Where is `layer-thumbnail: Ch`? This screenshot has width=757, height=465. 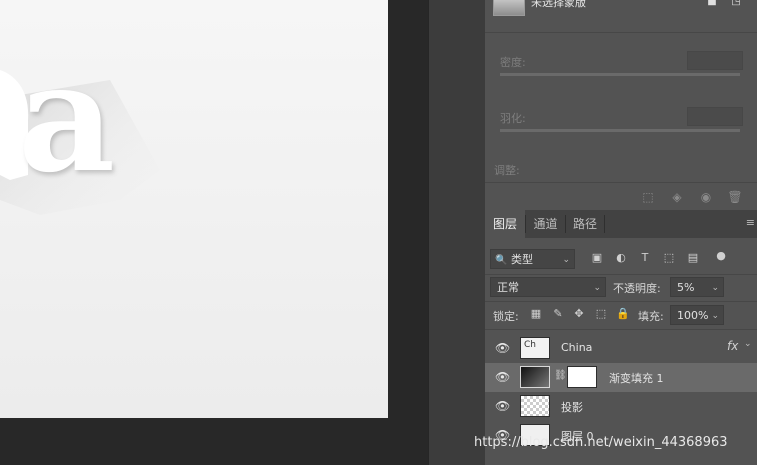 layer-thumbnail: Ch is located at coordinates (535, 348).